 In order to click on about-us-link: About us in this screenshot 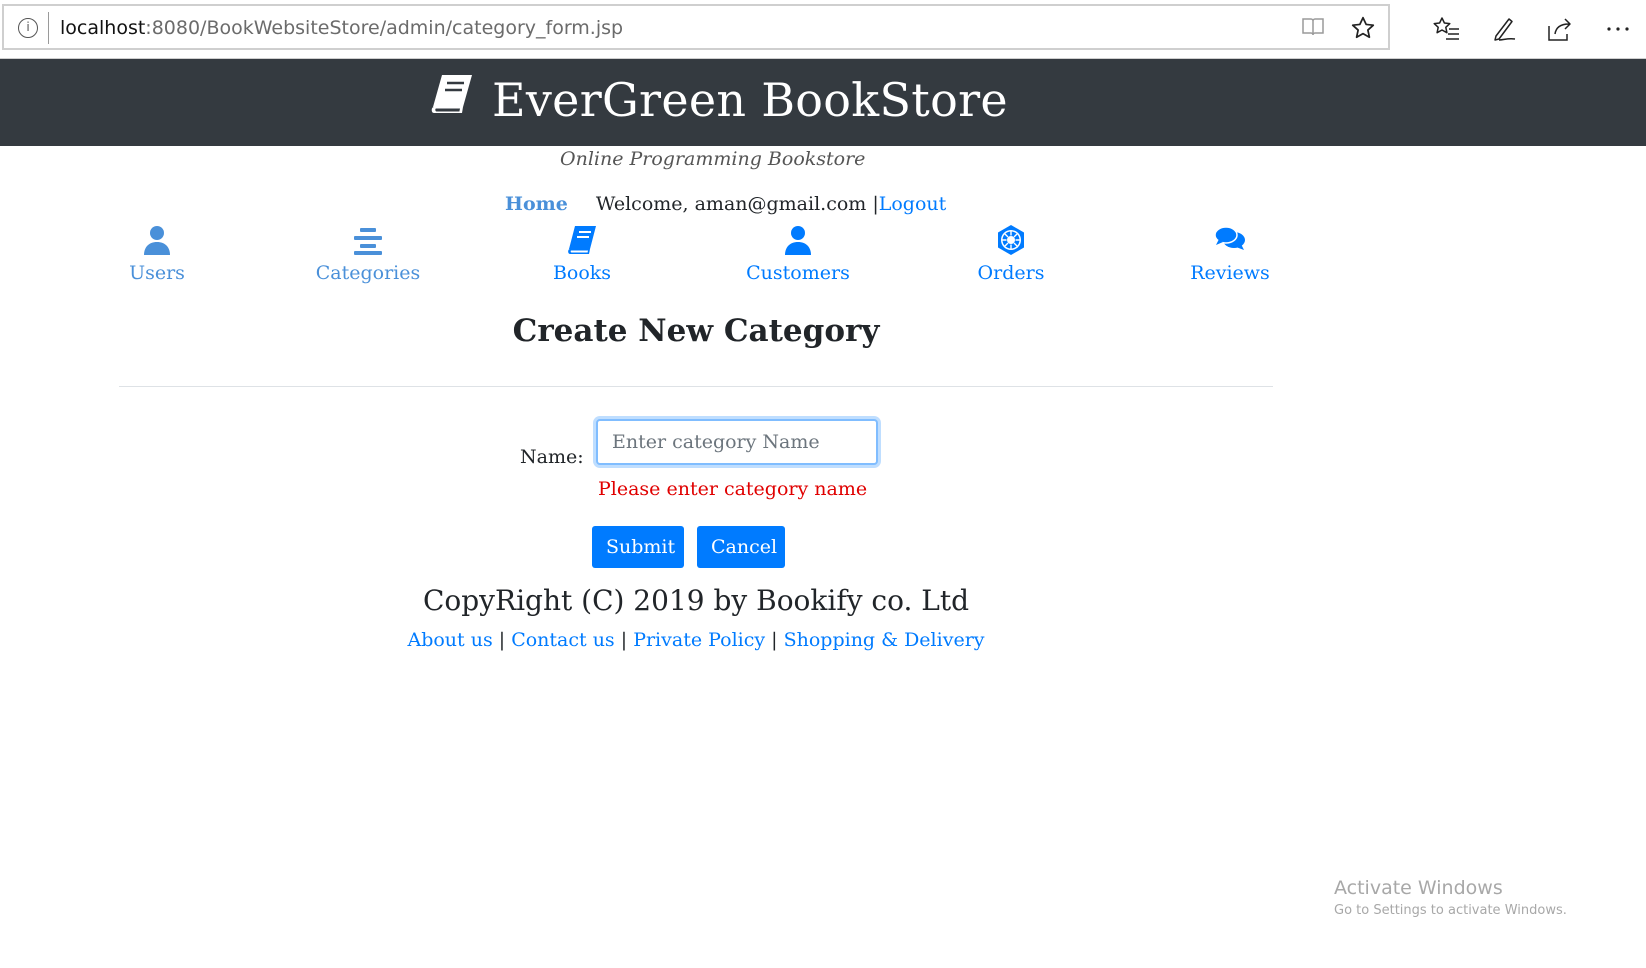, I will do `click(449, 640)`.